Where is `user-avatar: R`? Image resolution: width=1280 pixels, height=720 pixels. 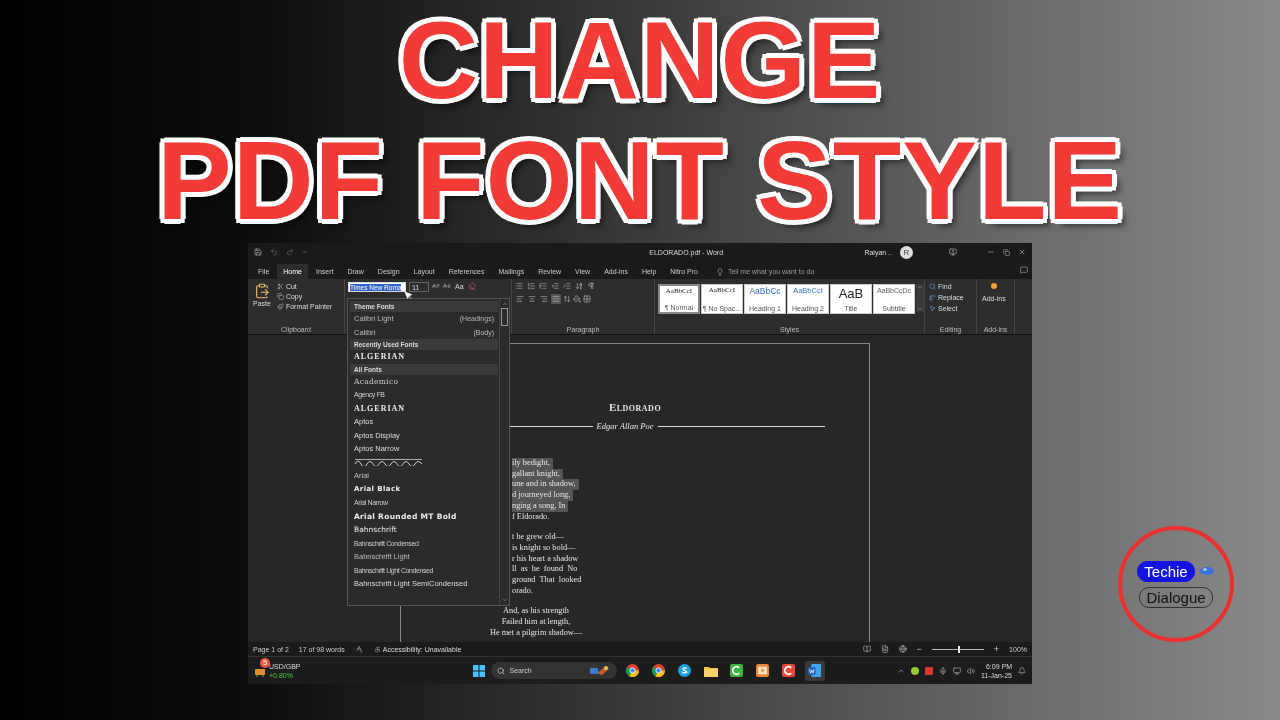 user-avatar: R is located at coordinates (906, 252).